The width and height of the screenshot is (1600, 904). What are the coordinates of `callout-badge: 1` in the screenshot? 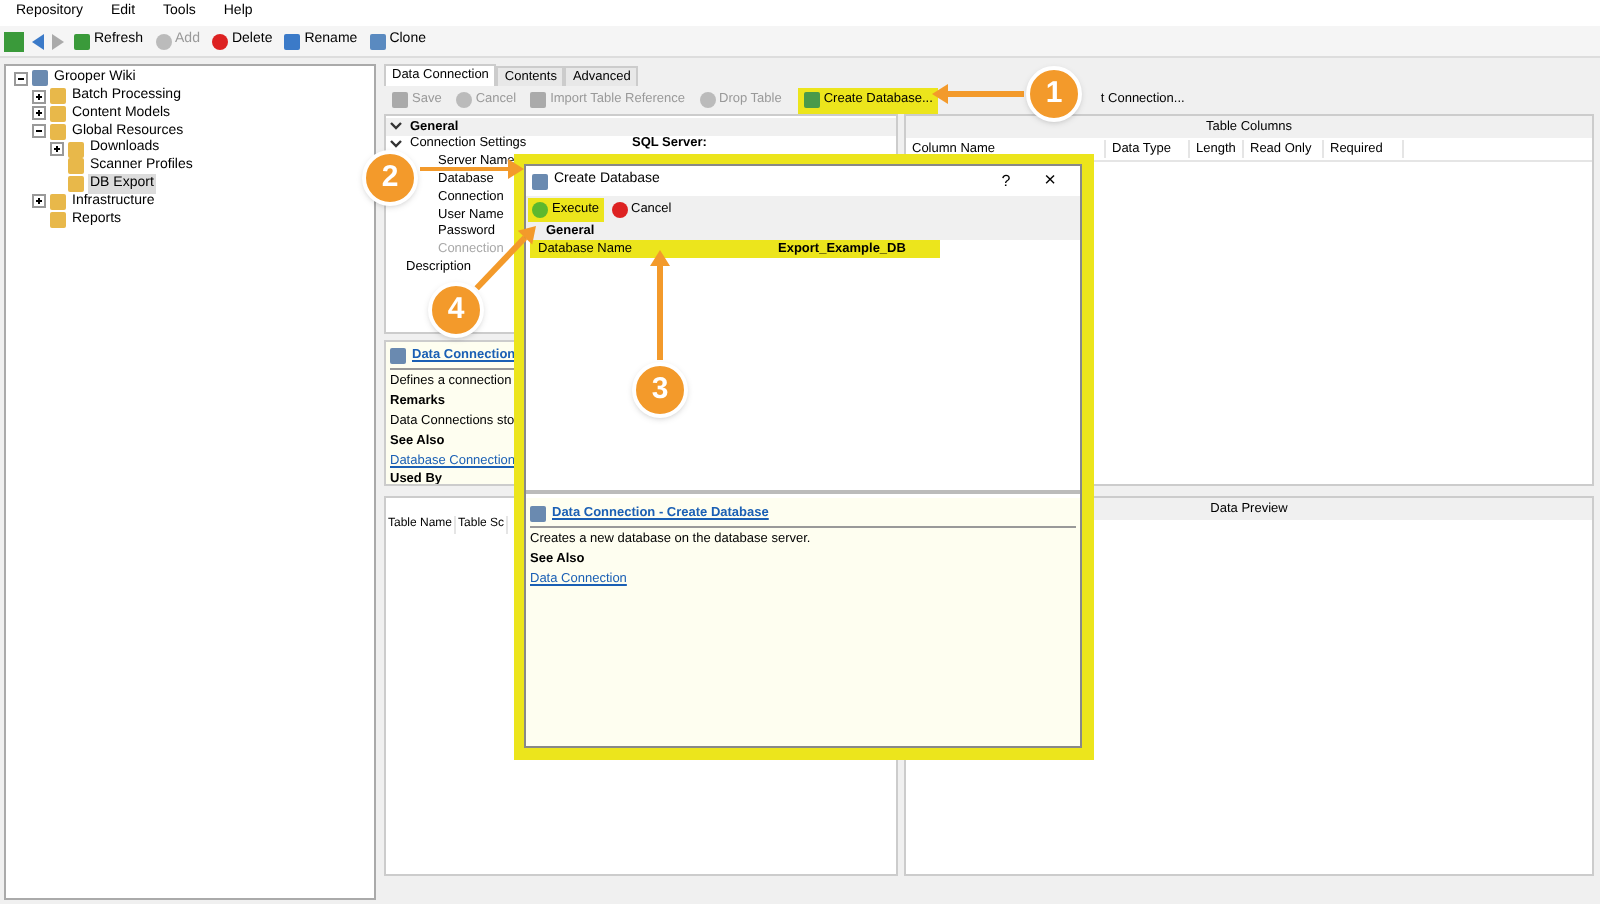 It's located at (1054, 94).